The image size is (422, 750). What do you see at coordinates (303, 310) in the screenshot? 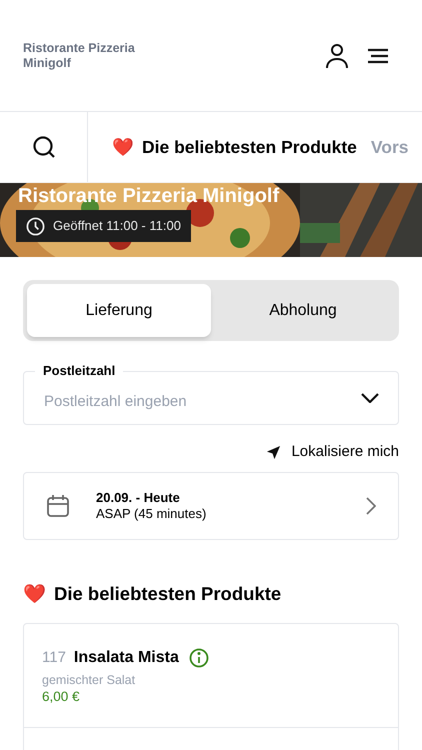
I see `order-mode-tab: Abholung` at bounding box center [303, 310].